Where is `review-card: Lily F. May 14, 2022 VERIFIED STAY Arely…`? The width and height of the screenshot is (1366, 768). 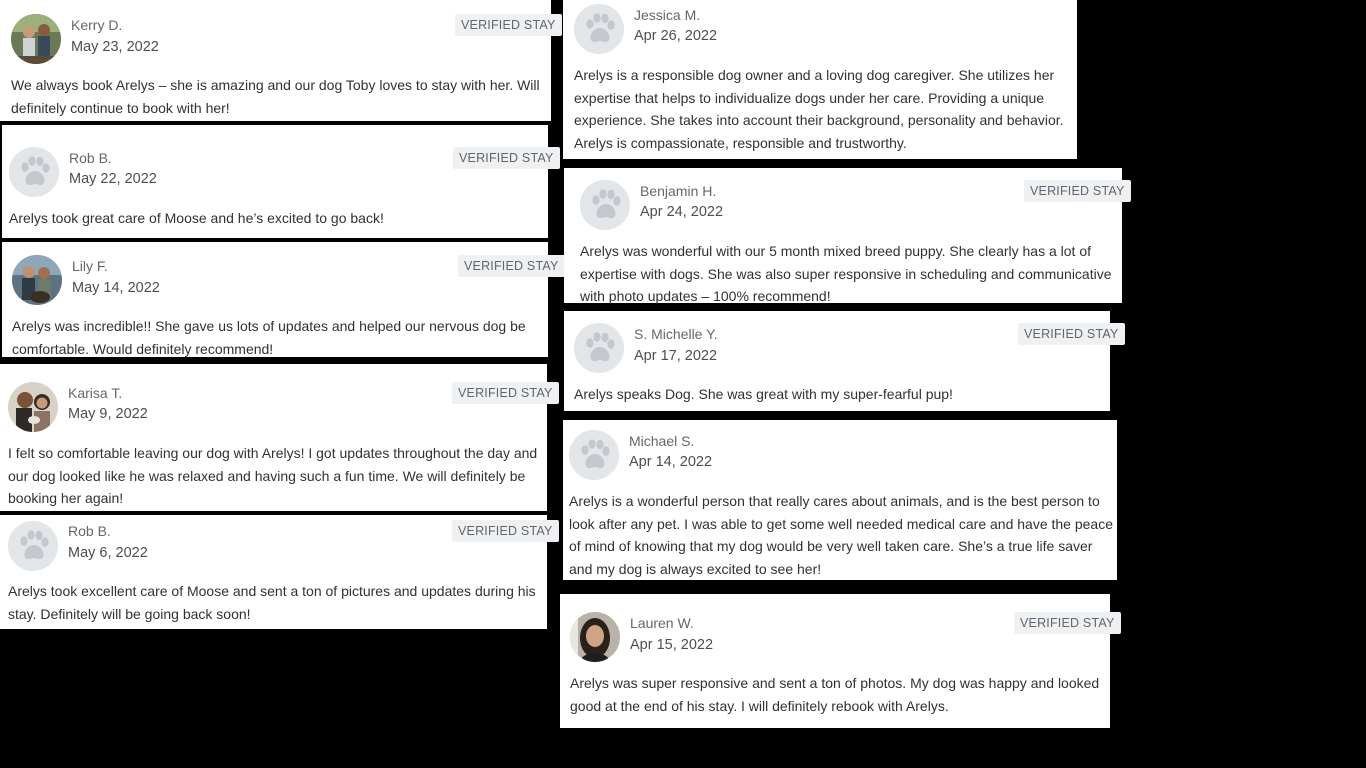
review-card: Lily F. May 14, 2022 VERIFIED STAY Arely… is located at coordinates (283, 299).